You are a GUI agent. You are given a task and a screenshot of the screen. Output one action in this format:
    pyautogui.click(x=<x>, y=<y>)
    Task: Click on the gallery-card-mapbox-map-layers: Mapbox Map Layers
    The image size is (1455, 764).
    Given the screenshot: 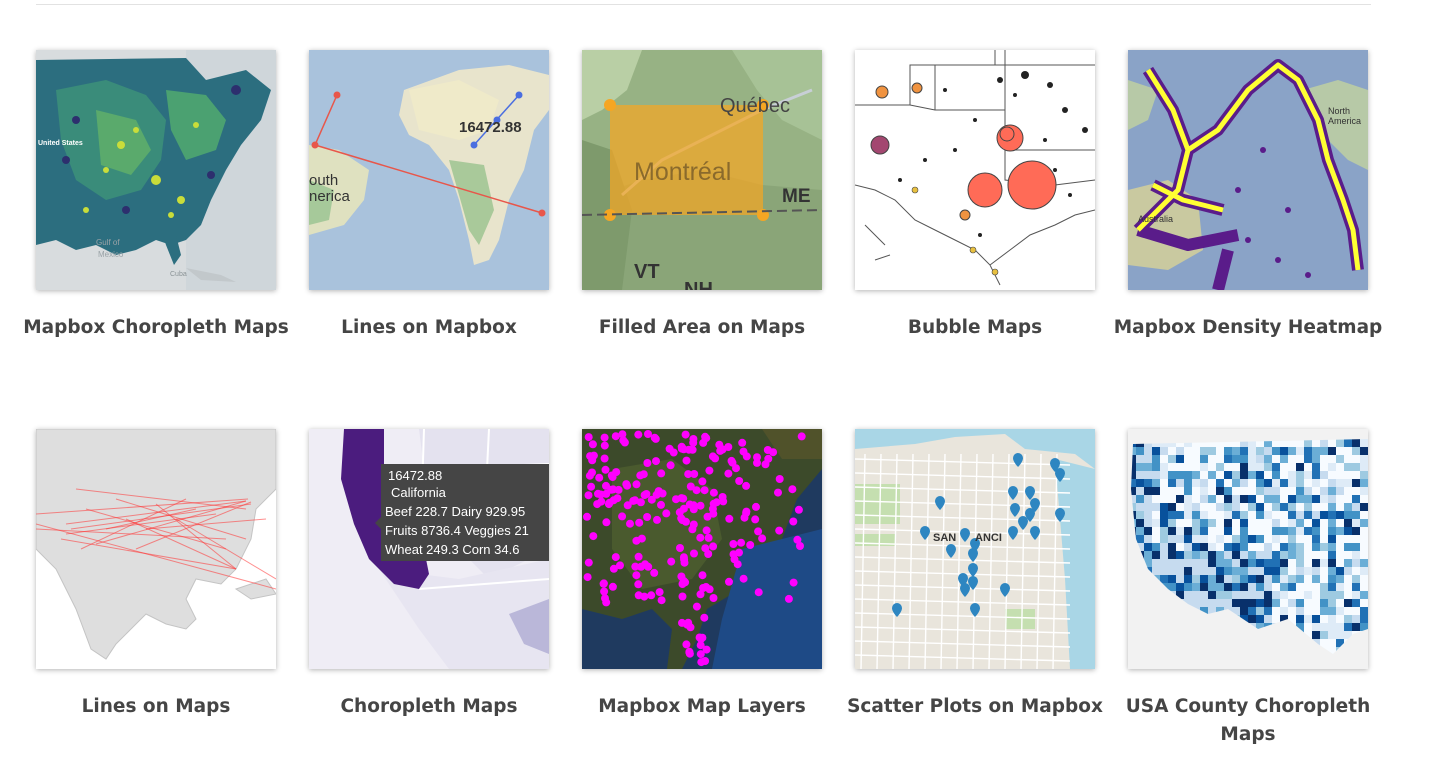 What is the action you would take?
    pyautogui.click(x=702, y=575)
    